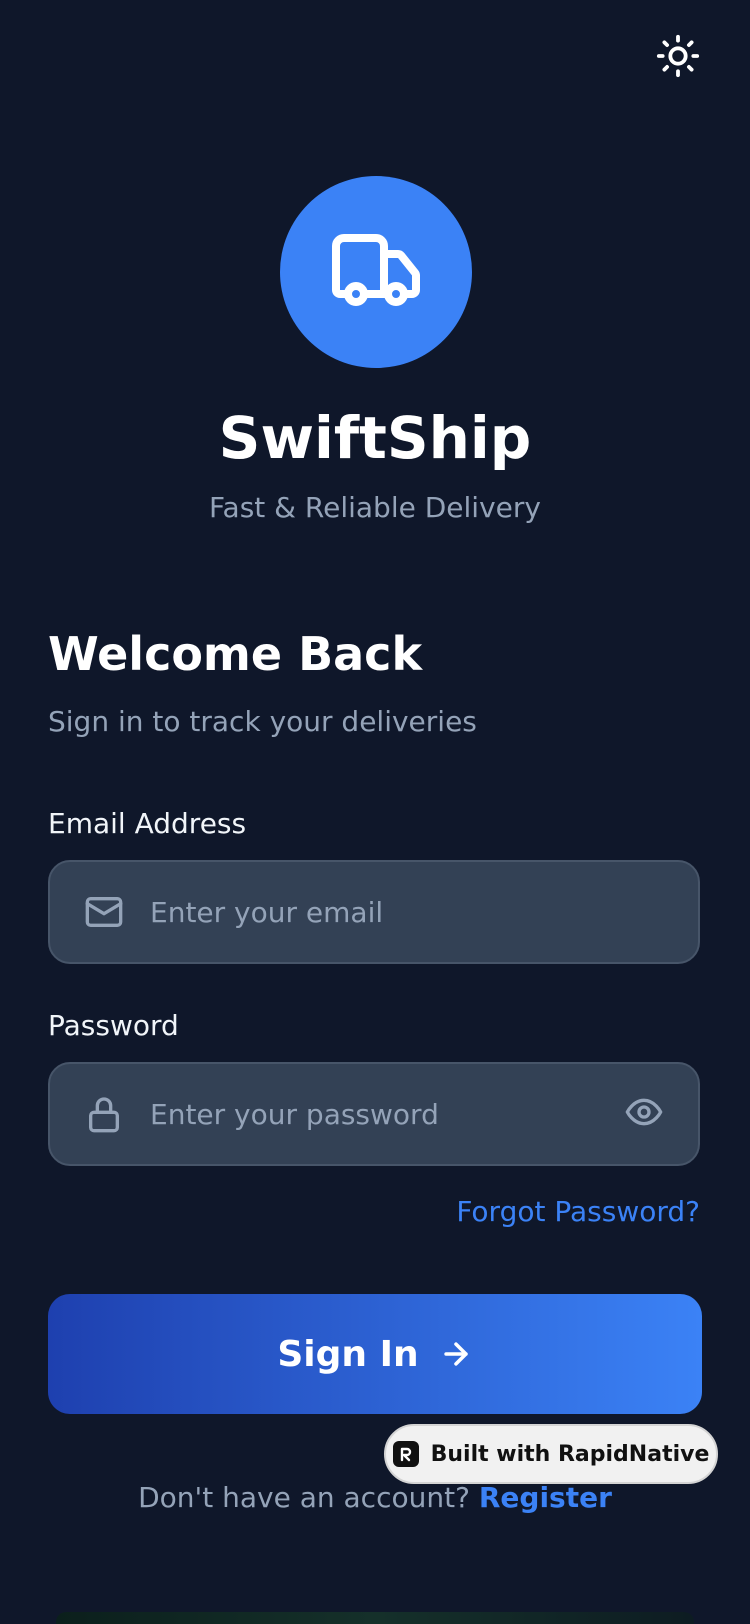 The image size is (750, 1624). Describe the element at coordinates (104, 1114) in the screenshot. I see `lock-icon` at that location.